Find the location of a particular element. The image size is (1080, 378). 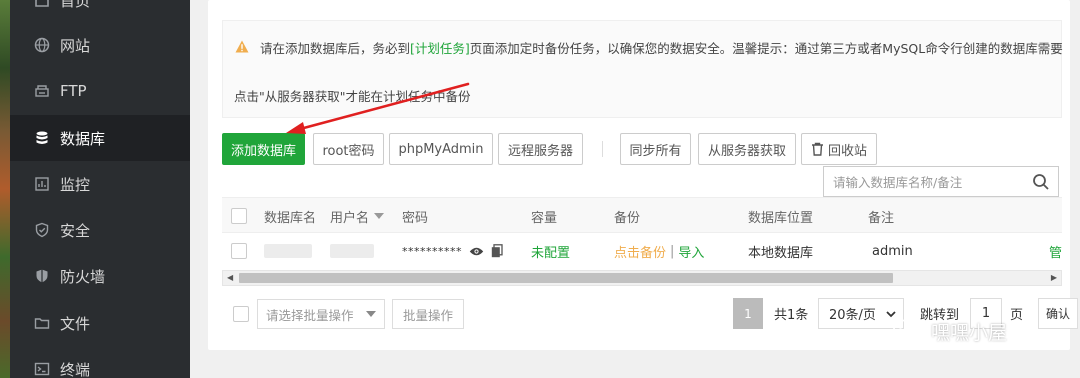

username-redacted is located at coordinates (352, 251).